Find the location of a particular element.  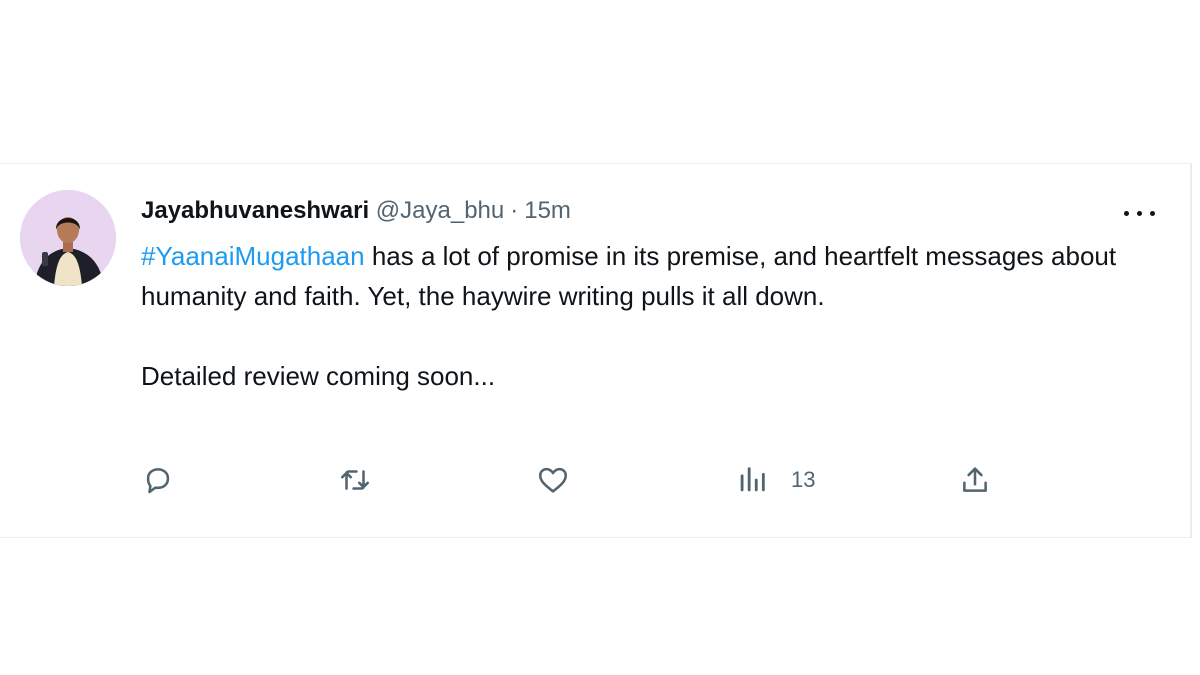

author-name: Jayabhuvaneshwari is located at coordinates (255, 210).